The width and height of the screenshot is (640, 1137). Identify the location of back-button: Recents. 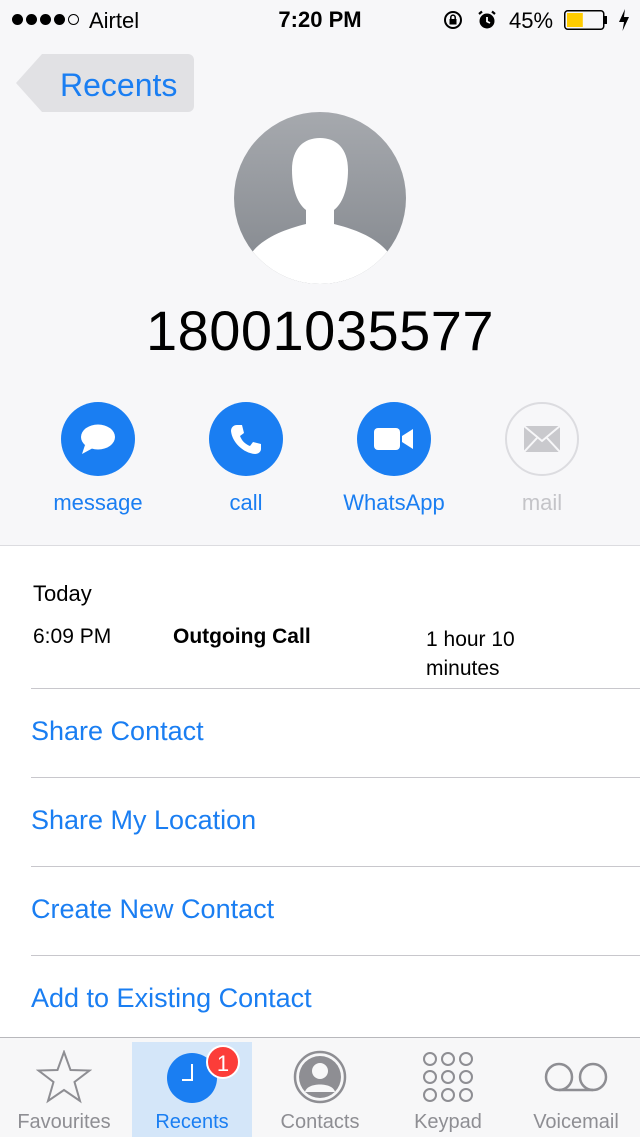
(105, 83).